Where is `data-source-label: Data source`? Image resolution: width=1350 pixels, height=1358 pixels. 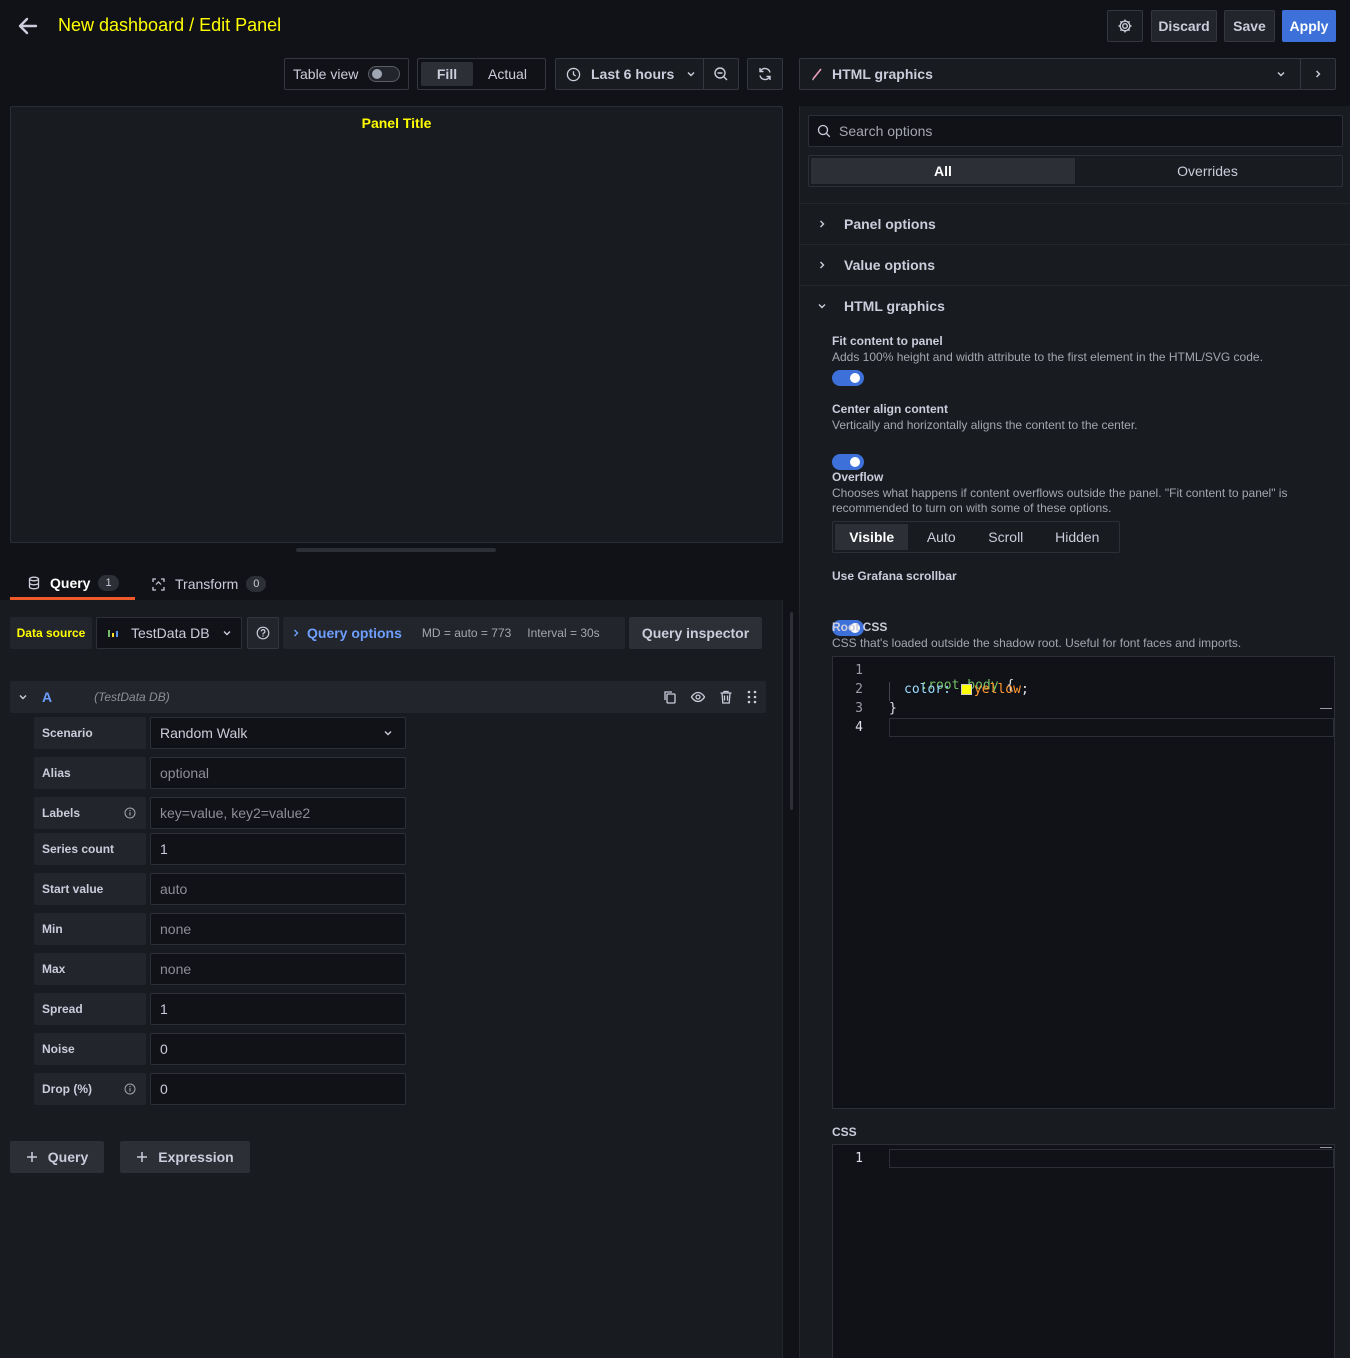
data-source-label: Data source is located at coordinates (51, 633).